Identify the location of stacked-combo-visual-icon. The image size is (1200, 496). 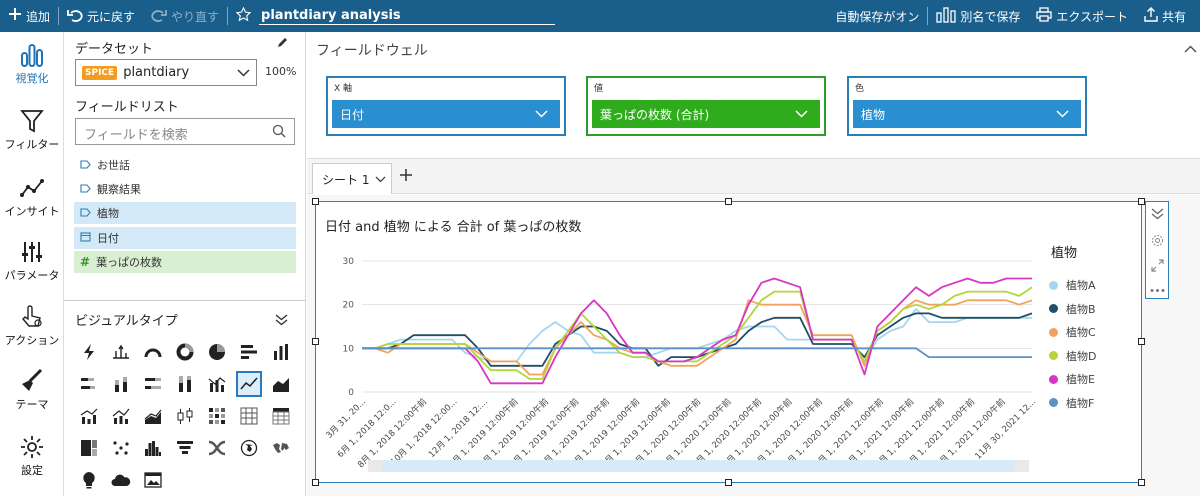
(121, 416).